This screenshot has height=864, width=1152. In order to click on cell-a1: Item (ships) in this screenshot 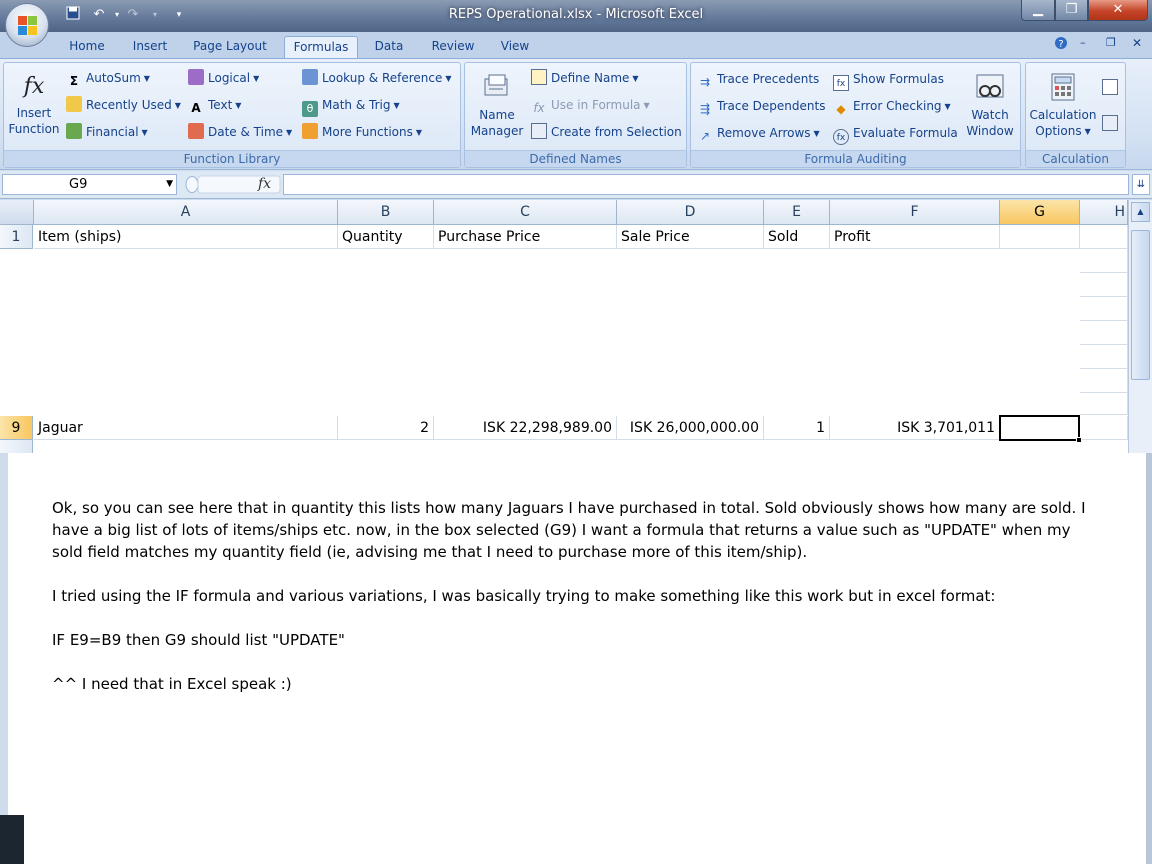, I will do `click(186, 237)`.